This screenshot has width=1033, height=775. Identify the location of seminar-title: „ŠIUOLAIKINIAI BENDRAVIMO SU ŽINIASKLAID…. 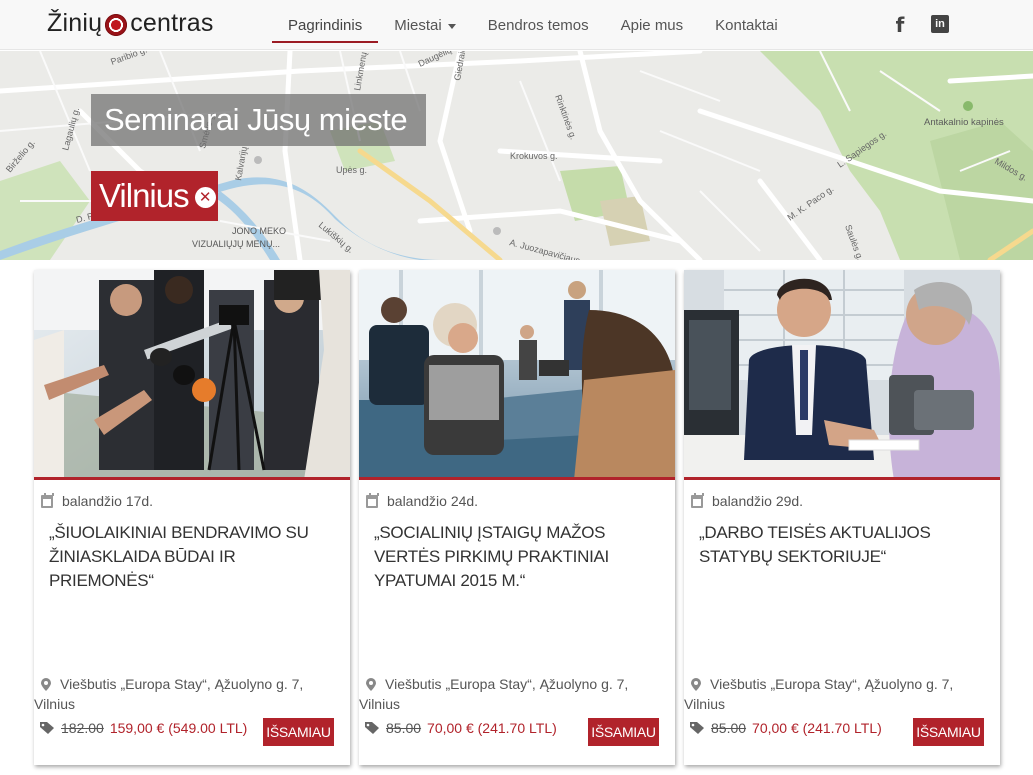
(194, 557).